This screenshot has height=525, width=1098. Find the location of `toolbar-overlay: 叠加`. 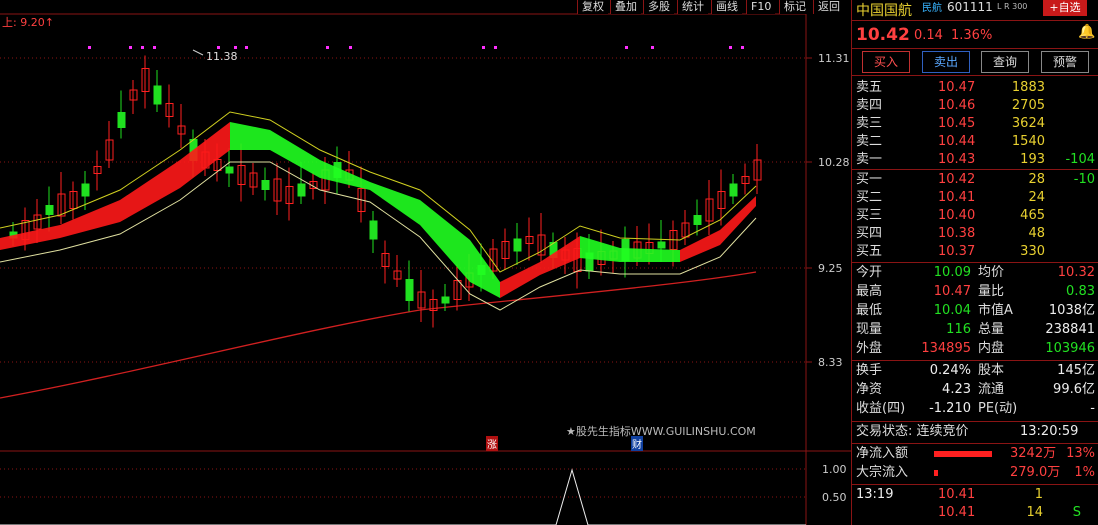

toolbar-overlay: 叠加 is located at coordinates (625, 7).